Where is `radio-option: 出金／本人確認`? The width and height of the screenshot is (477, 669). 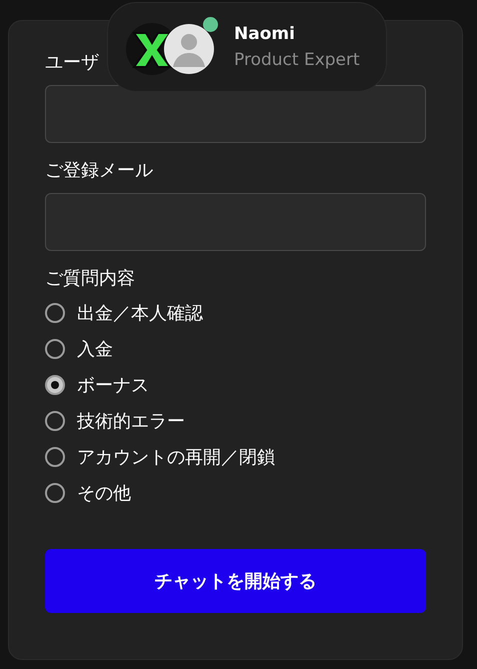
radio-option: 出金／本人確認 is located at coordinates (124, 313).